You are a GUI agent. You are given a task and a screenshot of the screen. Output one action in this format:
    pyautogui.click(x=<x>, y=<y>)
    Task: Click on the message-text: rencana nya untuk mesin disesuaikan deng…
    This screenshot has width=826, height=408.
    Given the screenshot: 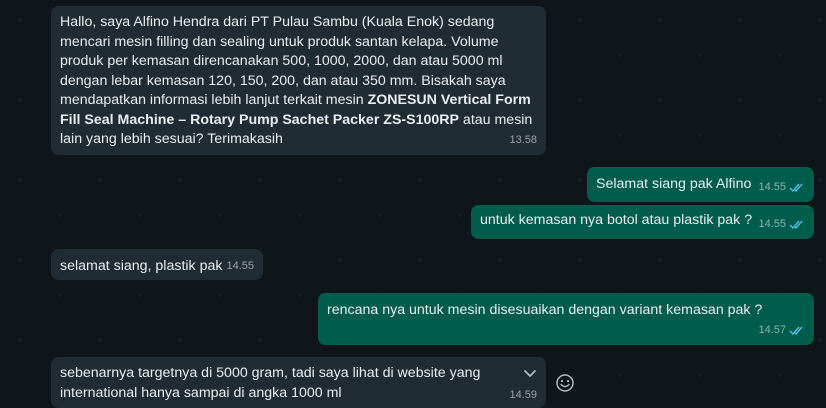 What is the action you would take?
    pyautogui.click(x=545, y=310)
    